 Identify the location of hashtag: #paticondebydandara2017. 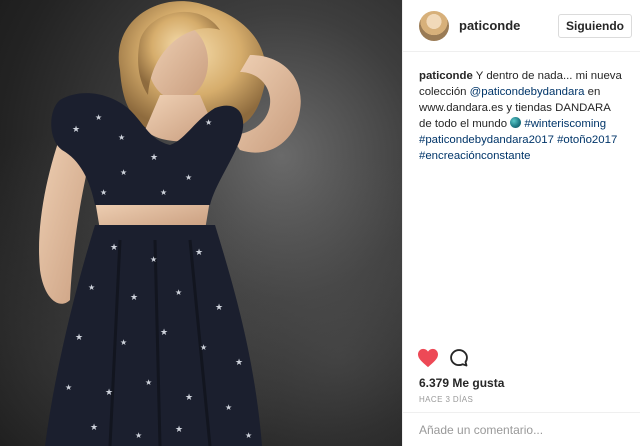
(486, 140).